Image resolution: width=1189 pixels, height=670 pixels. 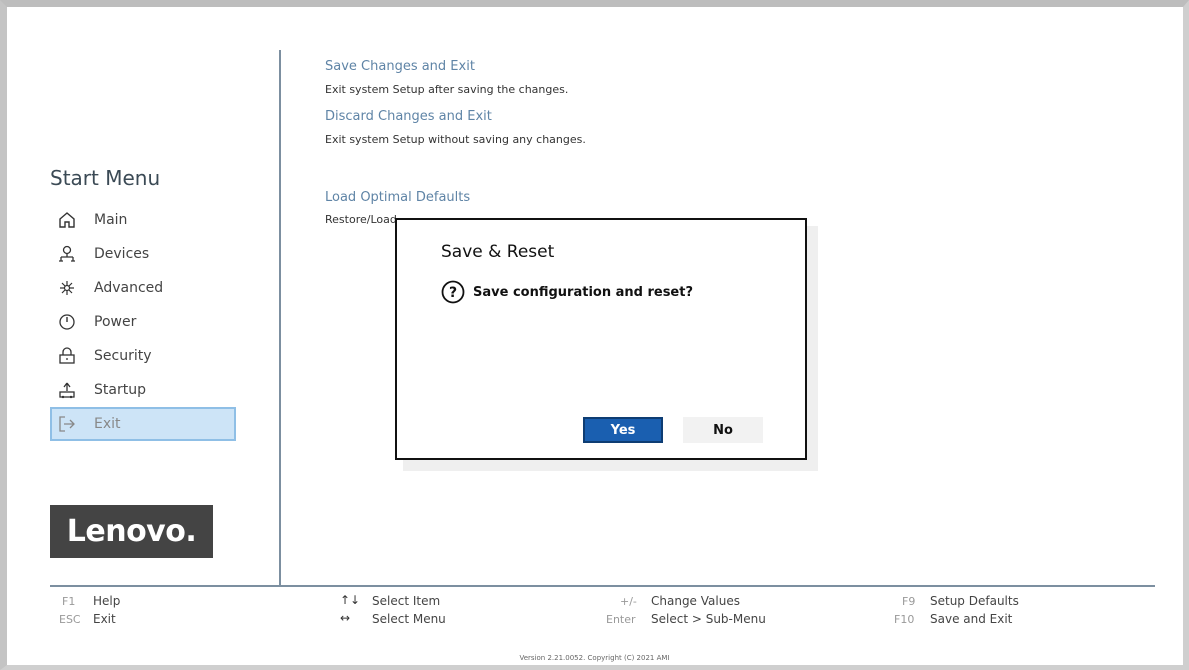 What do you see at coordinates (400, 66) in the screenshot?
I see `option-save-changes-exit: Save Changes and Exit` at bounding box center [400, 66].